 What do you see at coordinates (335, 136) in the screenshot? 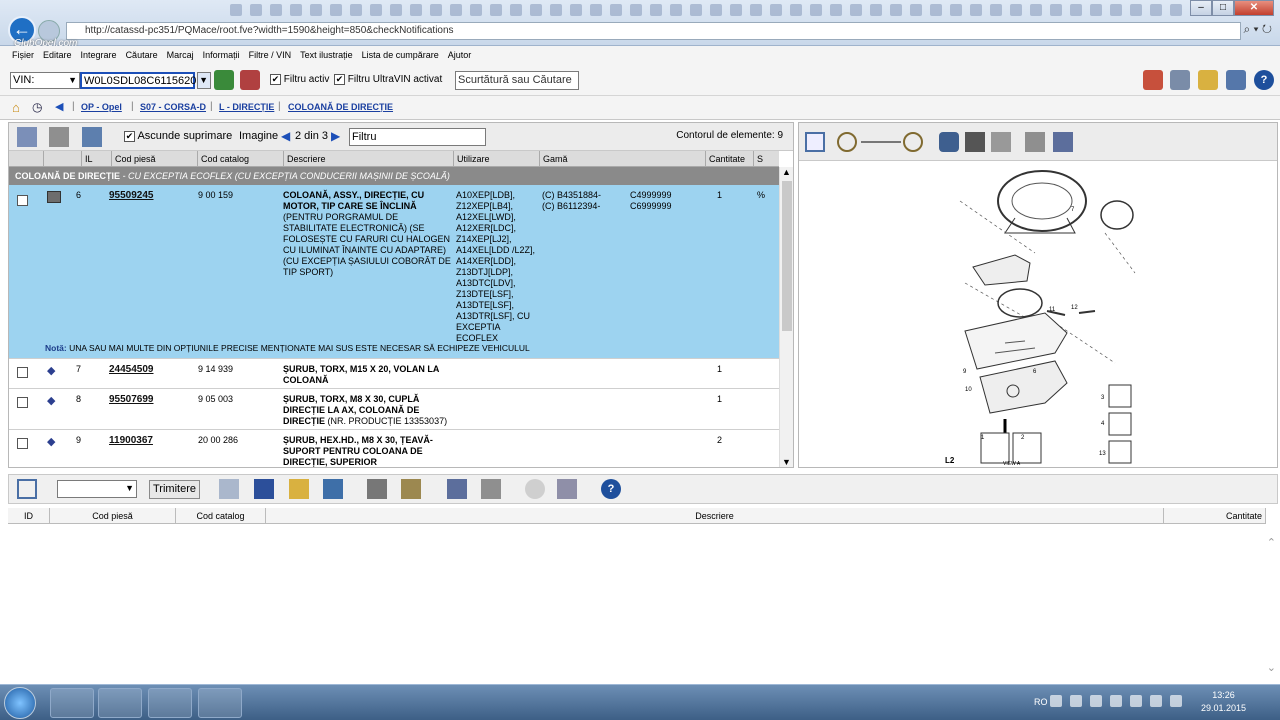
I see `next-image-icon: ▶` at bounding box center [335, 136].